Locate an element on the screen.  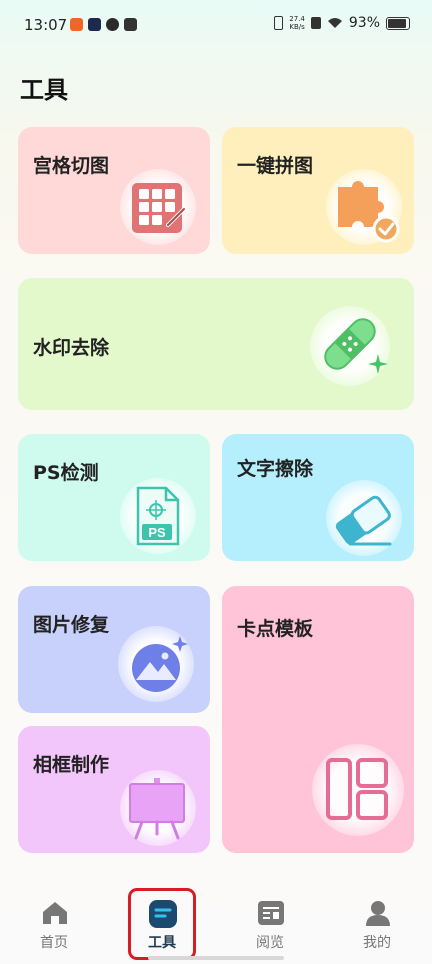
tool-card-frame-make: 相框制作 is located at coordinates (114, 789).